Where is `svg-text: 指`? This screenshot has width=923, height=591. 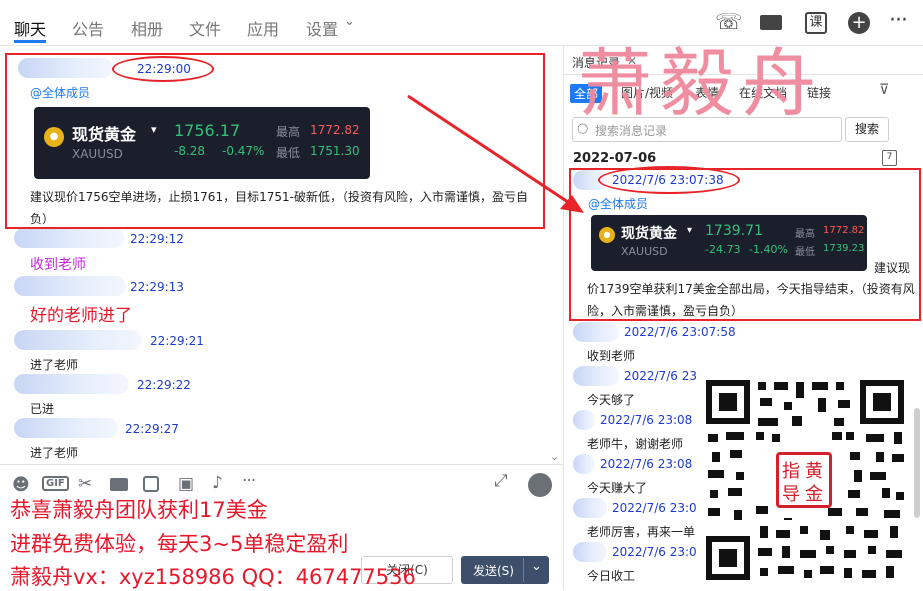
svg-text: 指 is located at coordinates (791, 471).